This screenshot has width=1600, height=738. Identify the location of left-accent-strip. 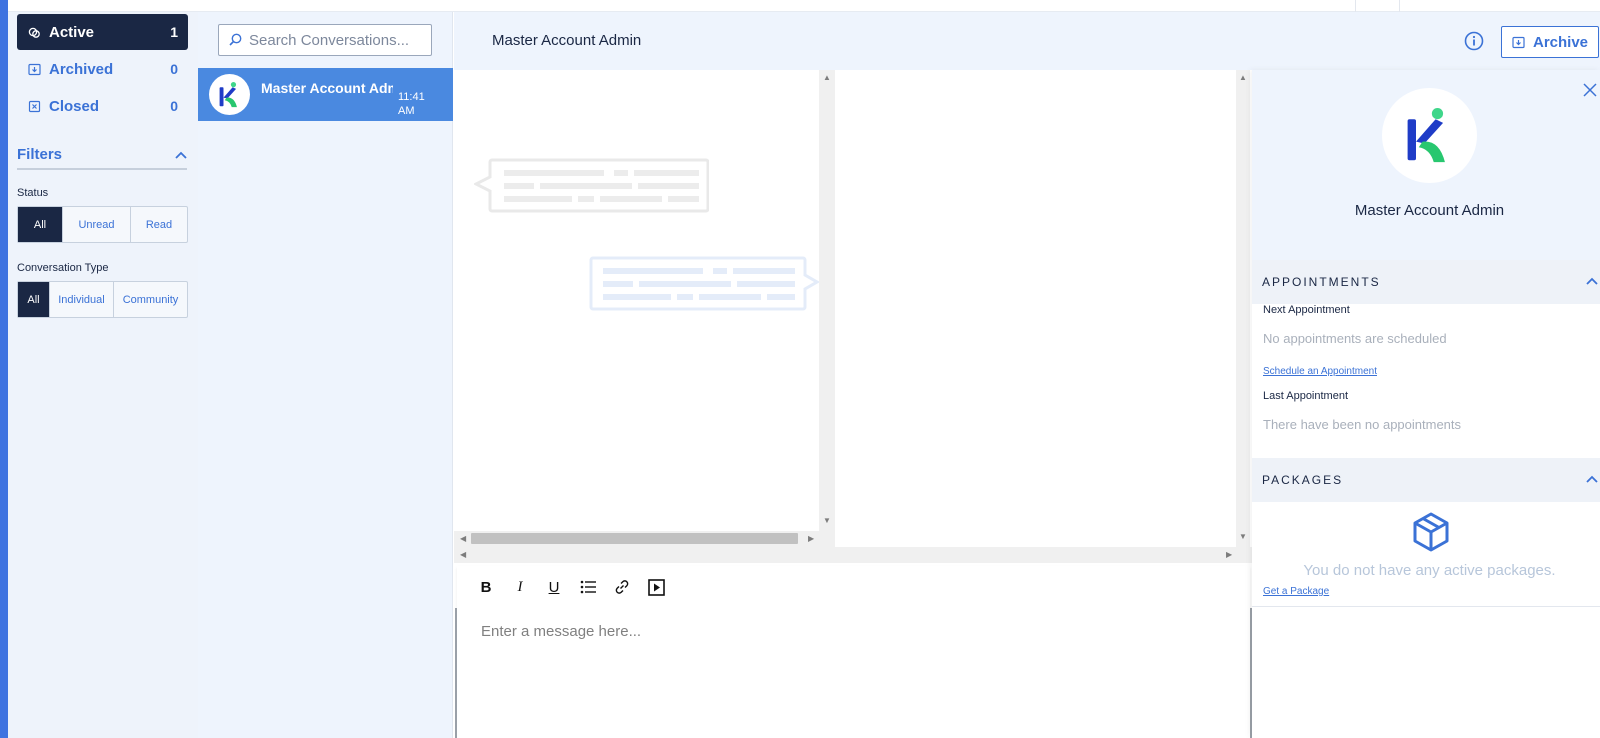
(4, 369).